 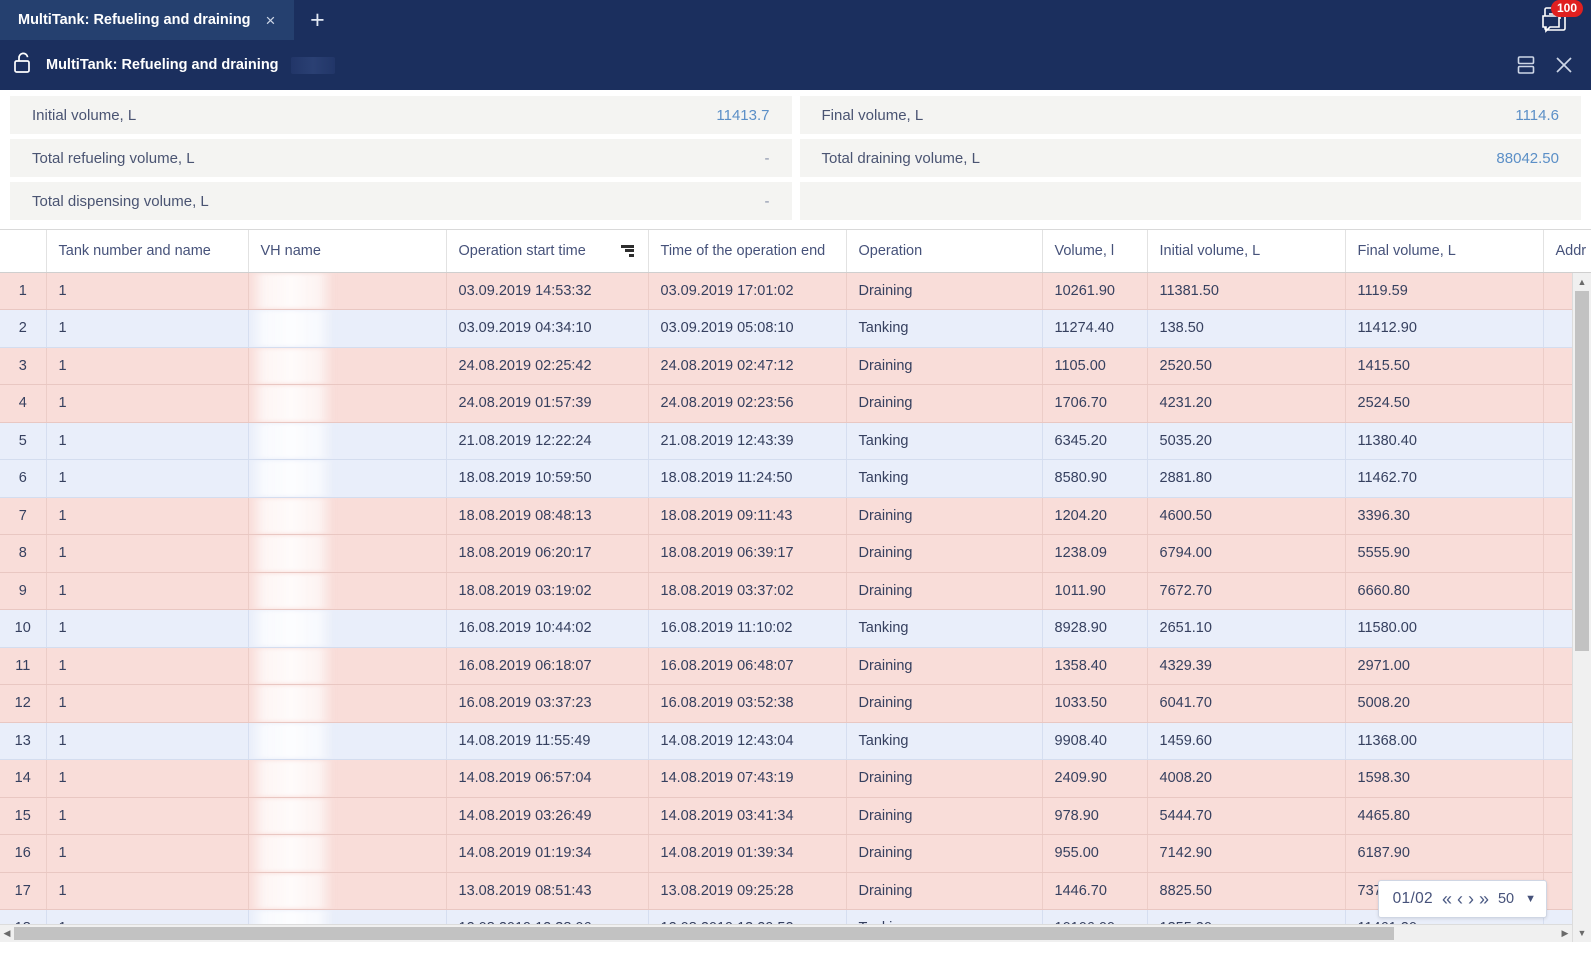 I want to click on rows-per-page-value: 50, so click(x=1506, y=899).